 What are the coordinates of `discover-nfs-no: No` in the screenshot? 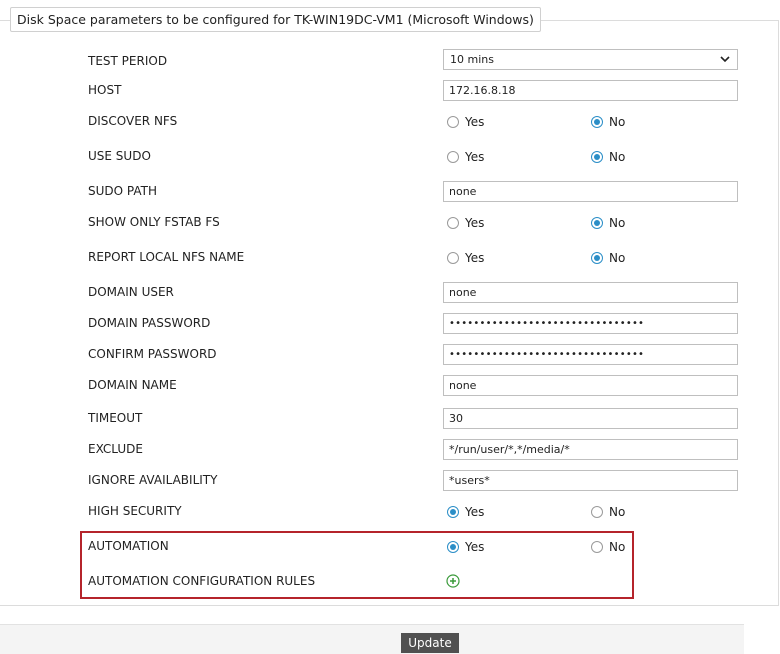 It's located at (608, 122).